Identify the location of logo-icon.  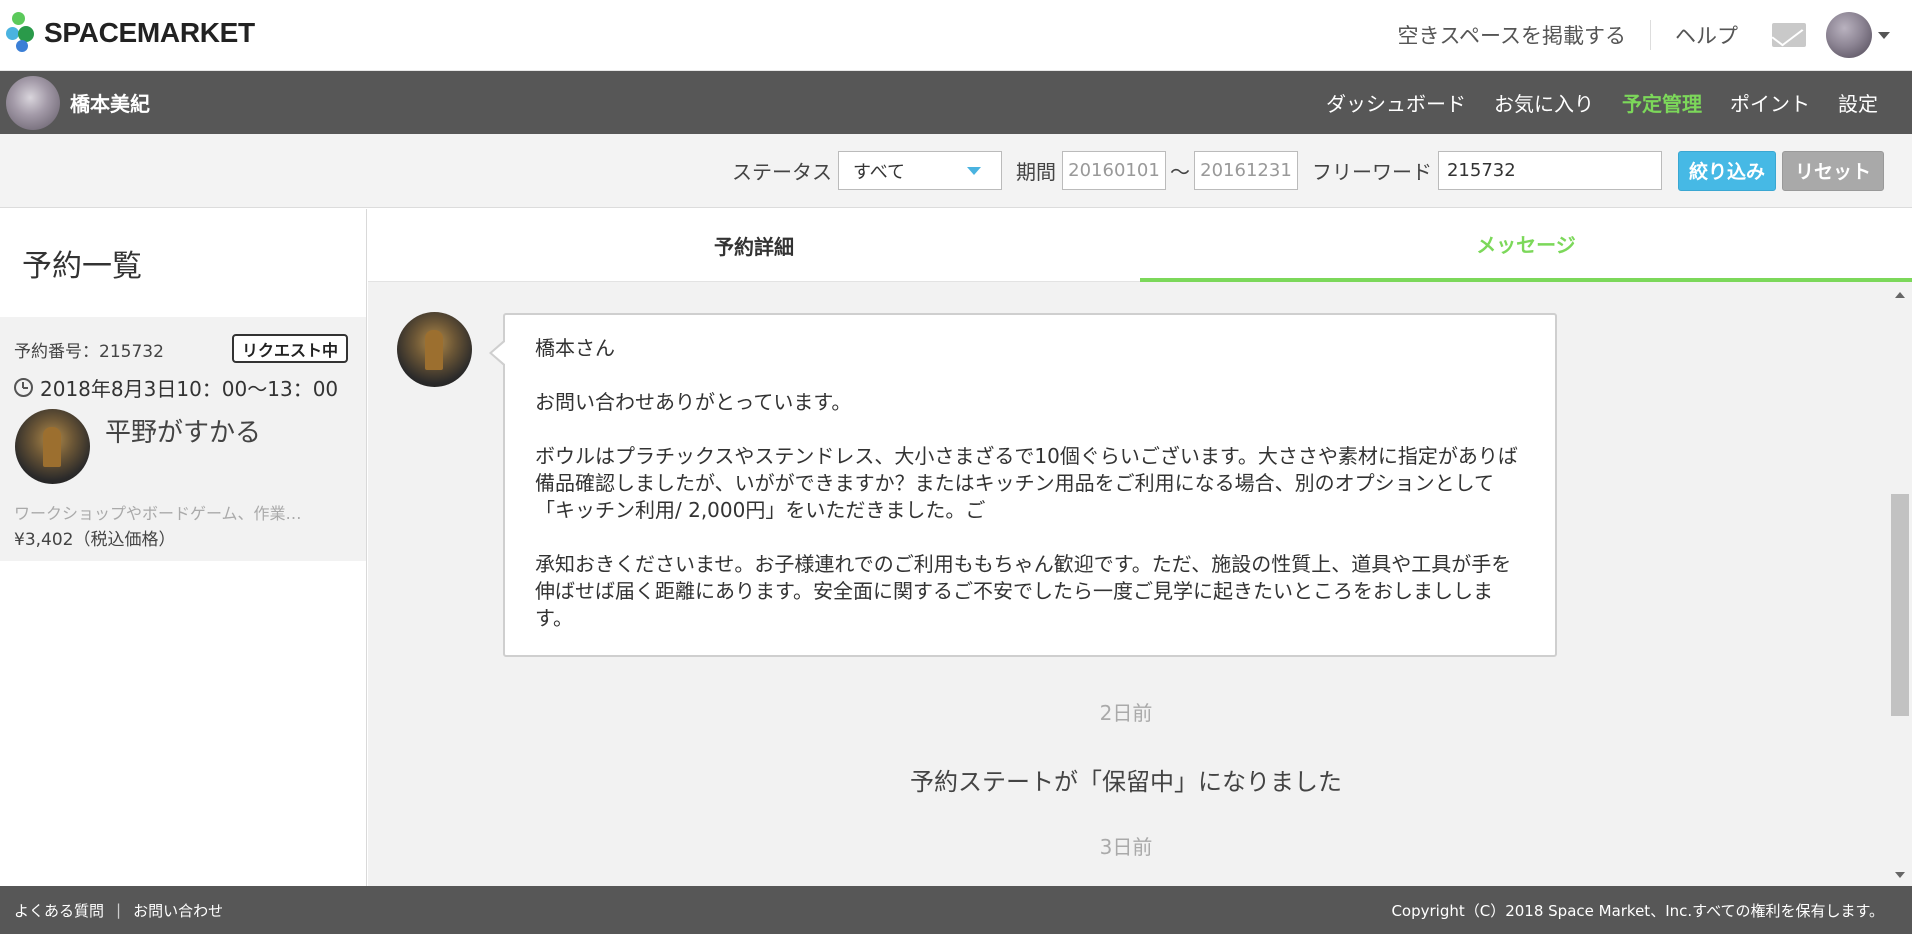
(24, 33).